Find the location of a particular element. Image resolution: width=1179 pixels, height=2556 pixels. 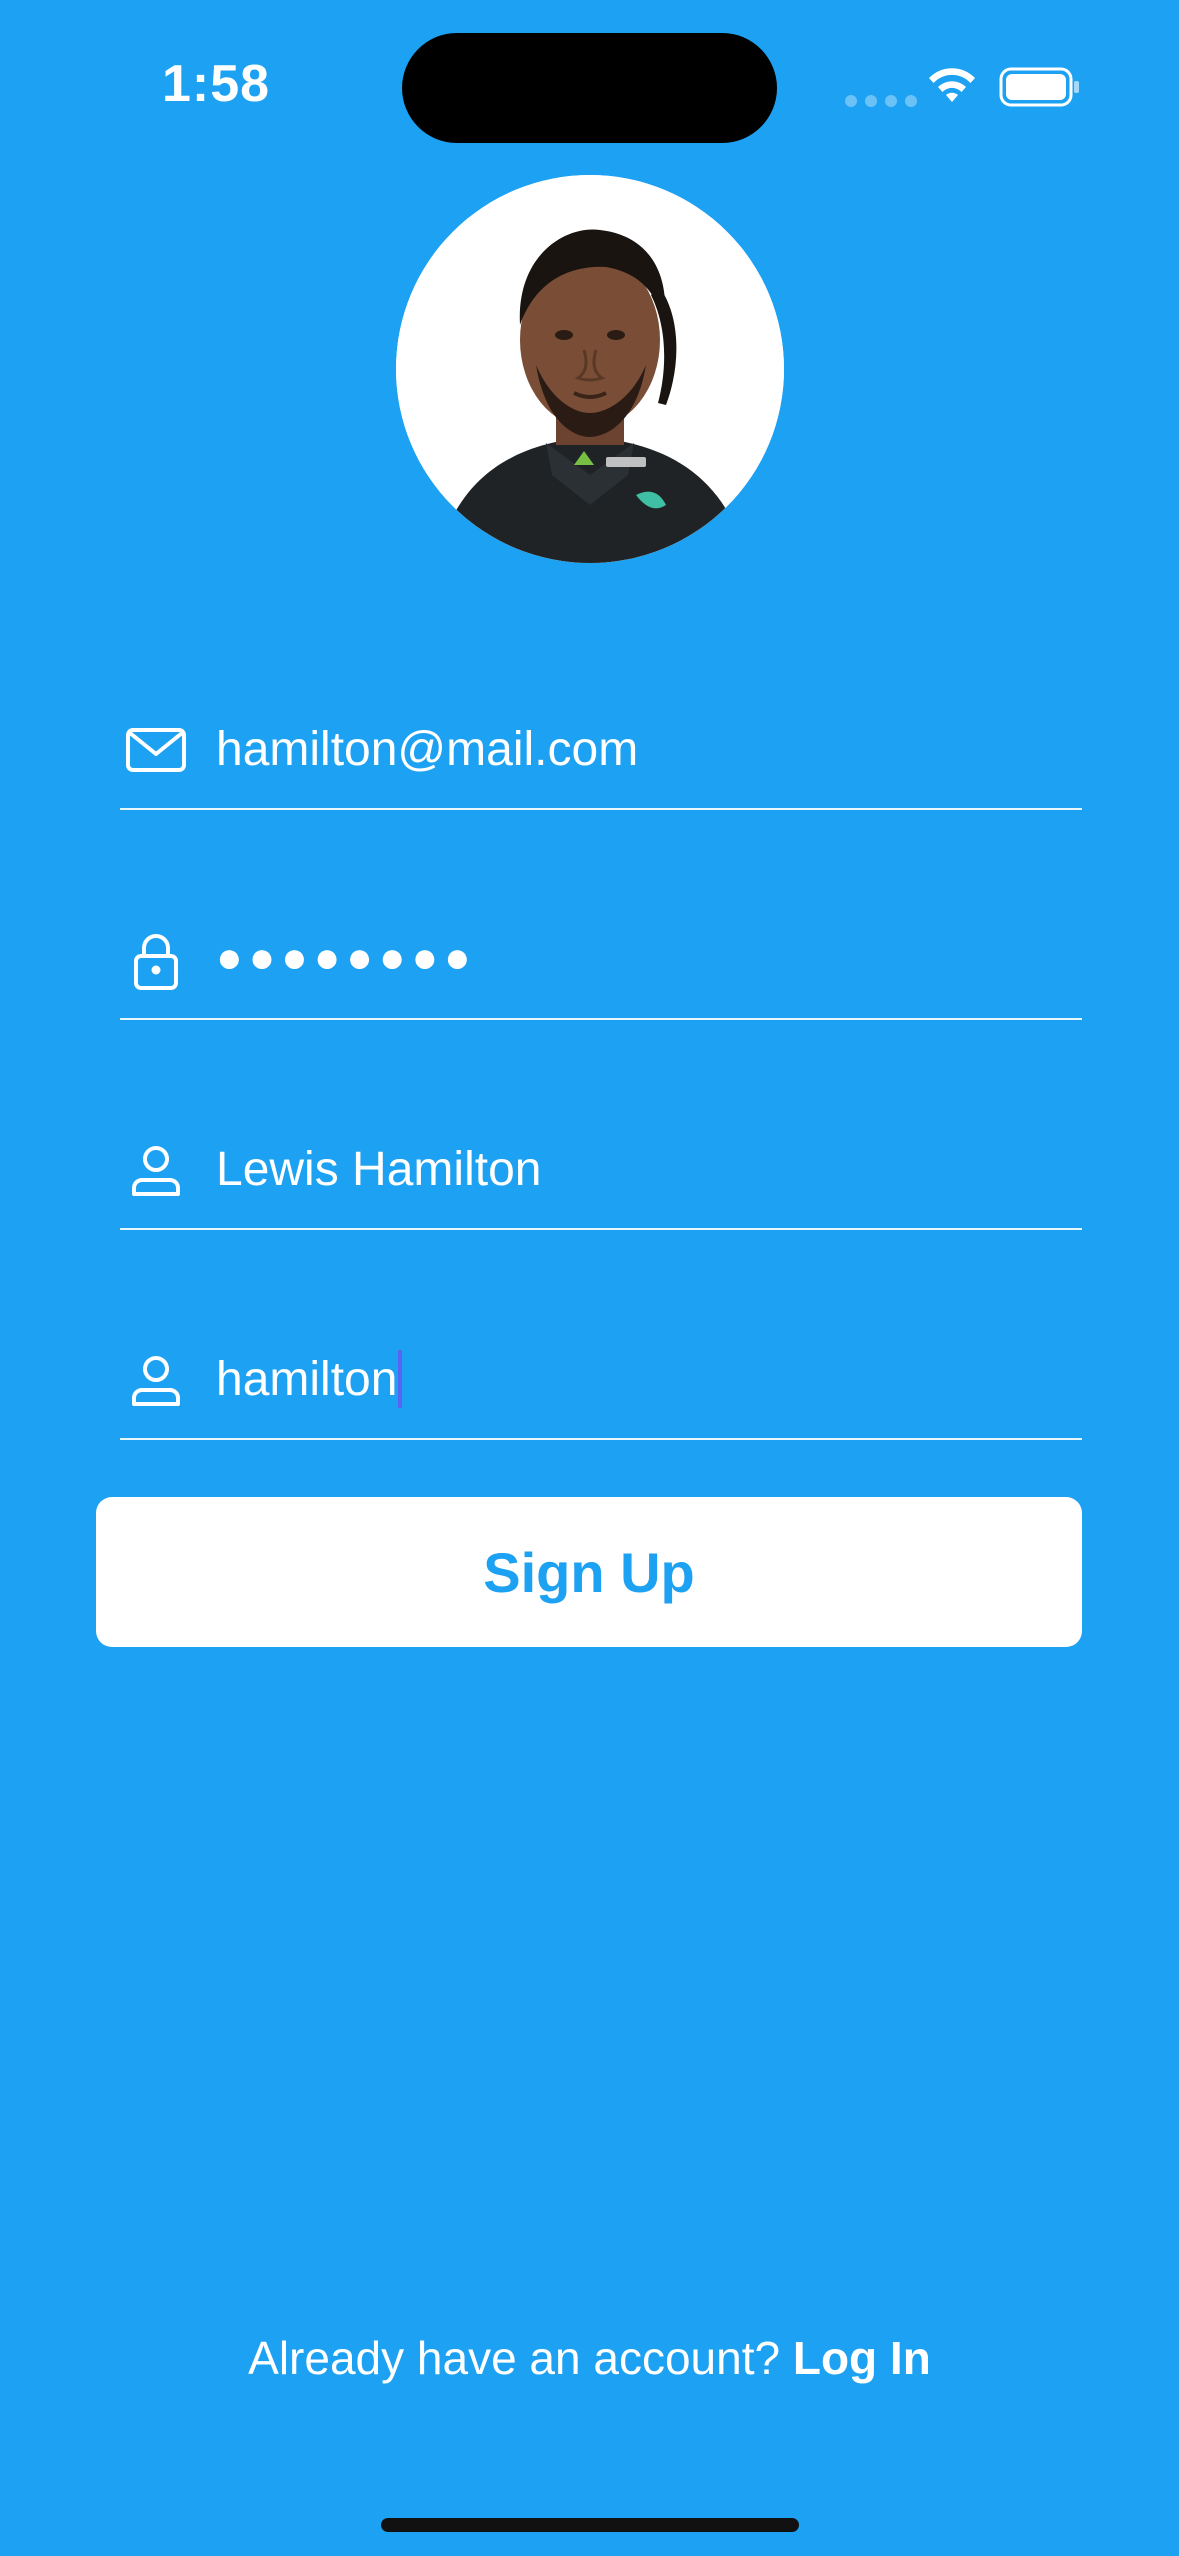

text-caret is located at coordinates (400, 1379).